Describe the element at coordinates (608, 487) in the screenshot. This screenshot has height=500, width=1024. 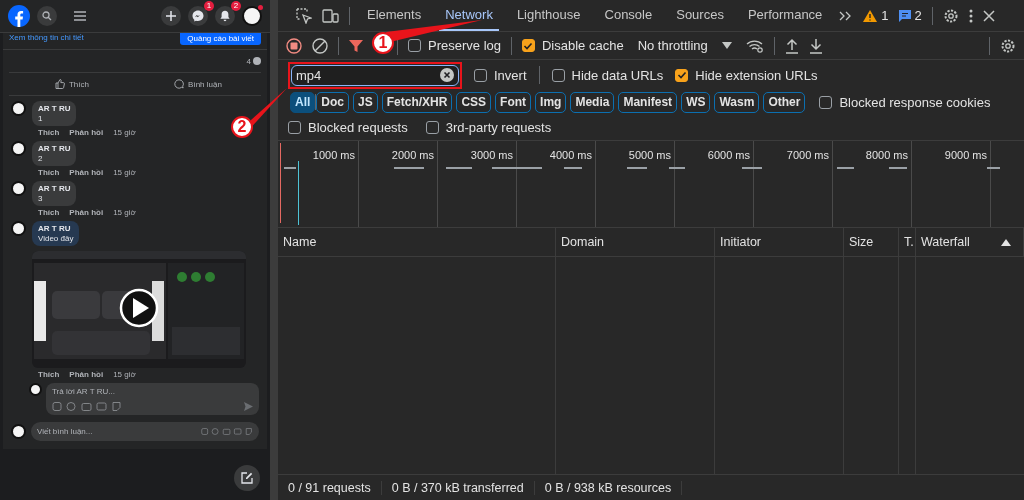
I see `status-text: 0 B / 938 kB resources` at that location.